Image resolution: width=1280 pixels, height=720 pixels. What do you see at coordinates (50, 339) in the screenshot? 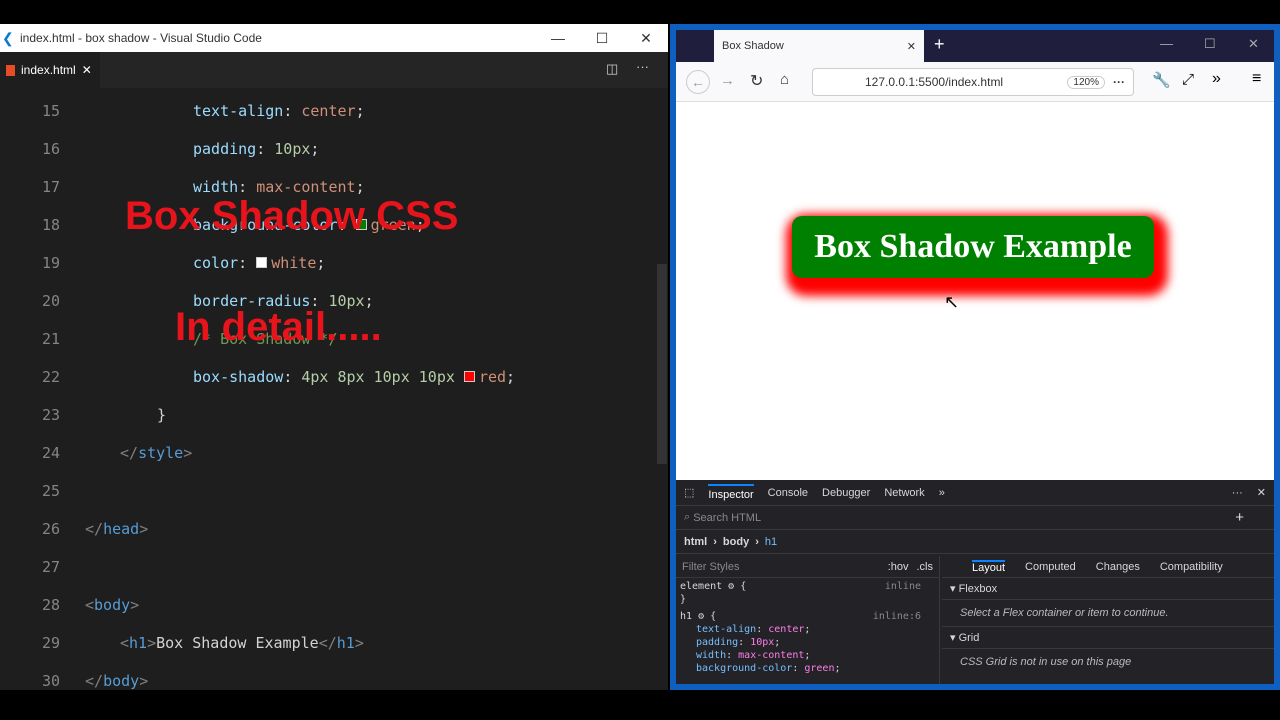
I see `line-number: 21` at bounding box center [50, 339].